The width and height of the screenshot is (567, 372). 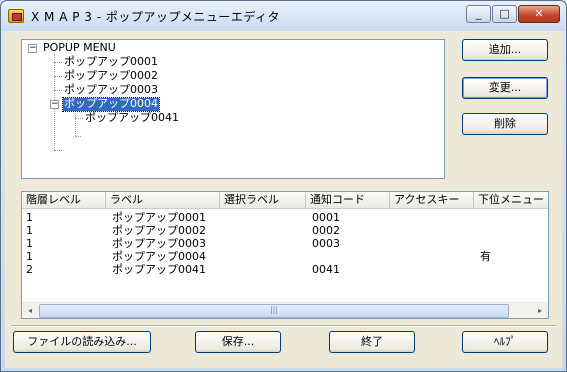 What do you see at coordinates (285, 217) in the screenshot?
I see `table-row: 1 ポップアップ0001 0001` at bounding box center [285, 217].